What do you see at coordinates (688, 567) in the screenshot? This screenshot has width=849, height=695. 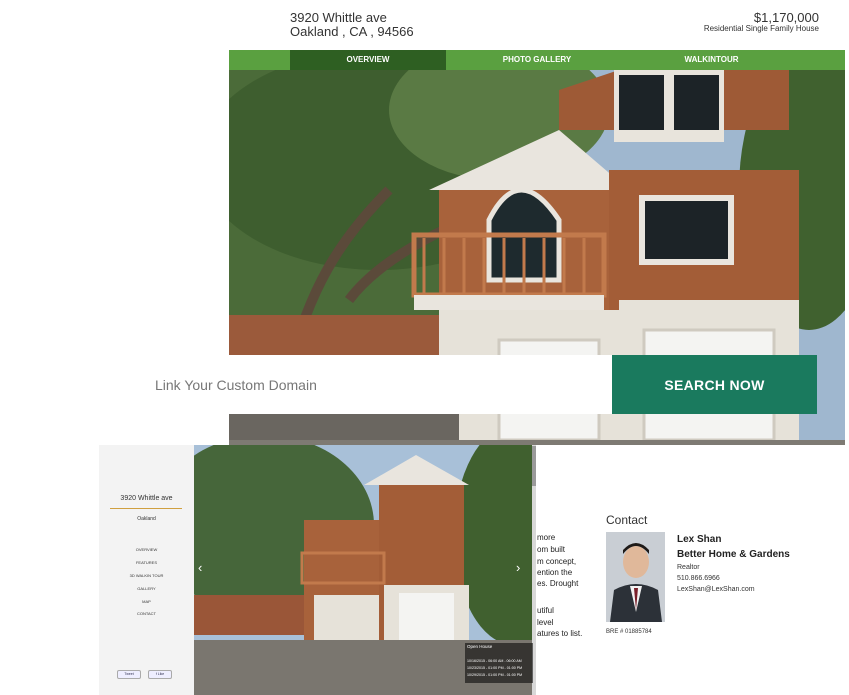 I see `agent-role: Realtor` at bounding box center [688, 567].